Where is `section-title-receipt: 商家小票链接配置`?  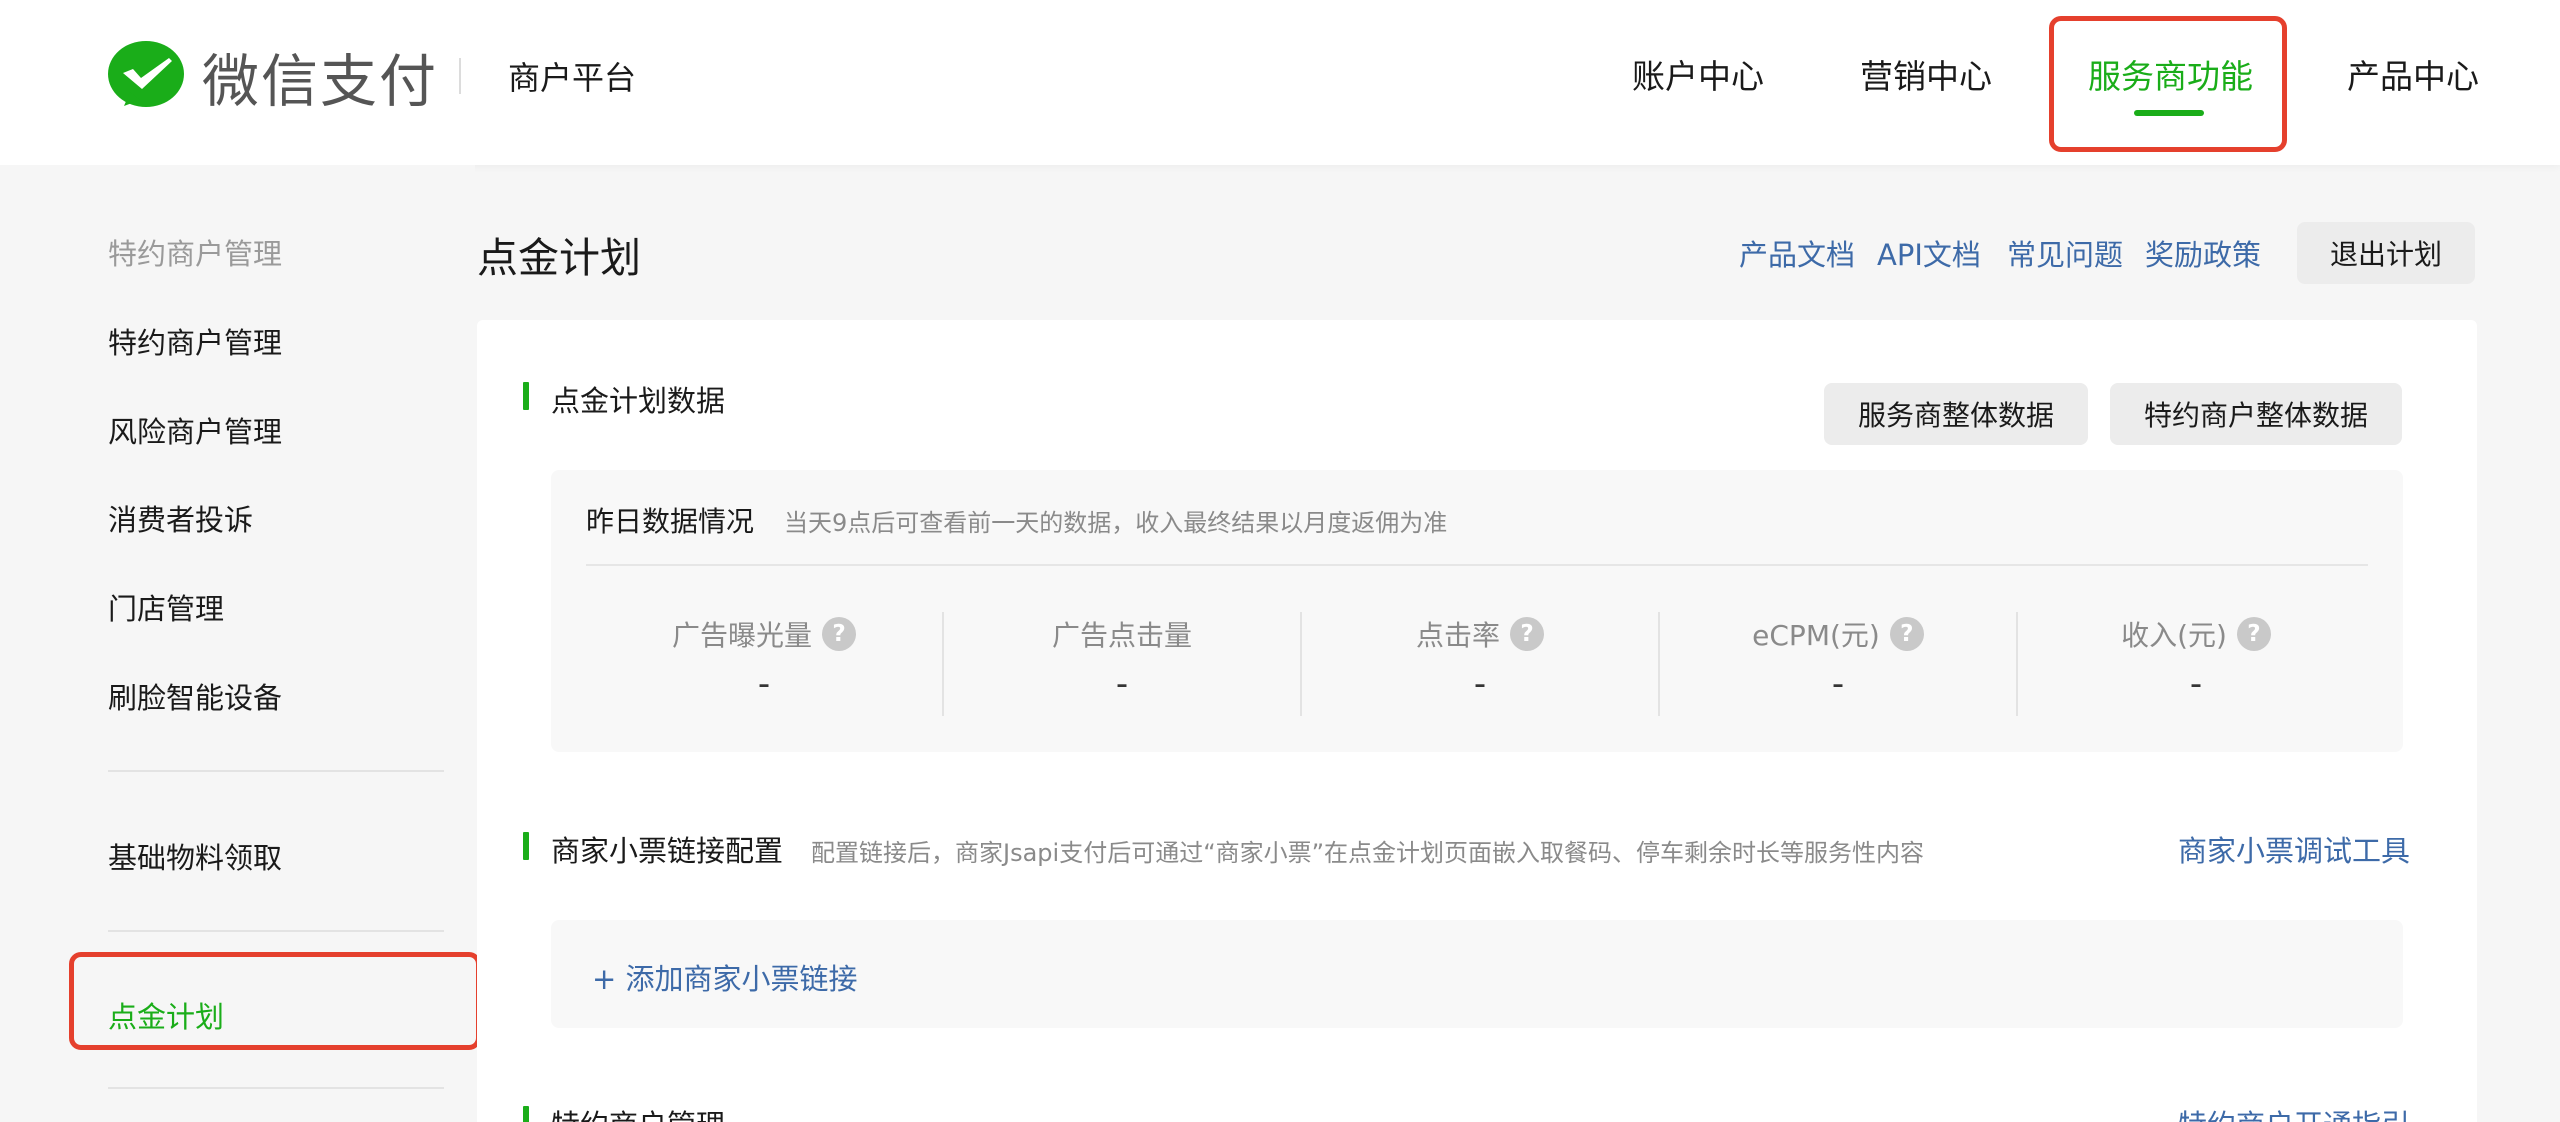
section-title-receipt: 商家小票链接配置 is located at coordinates (667, 851).